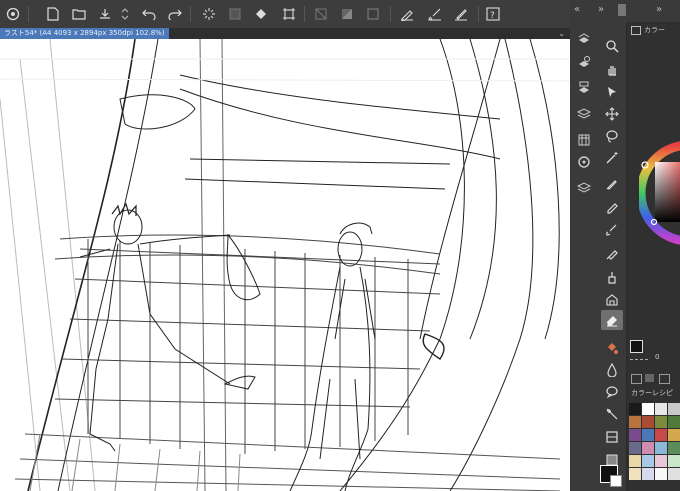 The image size is (680, 491). What do you see at coordinates (659, 9) in the screenshot?
I see `collapse-right-icon: »` at bounding box center [659, 9].